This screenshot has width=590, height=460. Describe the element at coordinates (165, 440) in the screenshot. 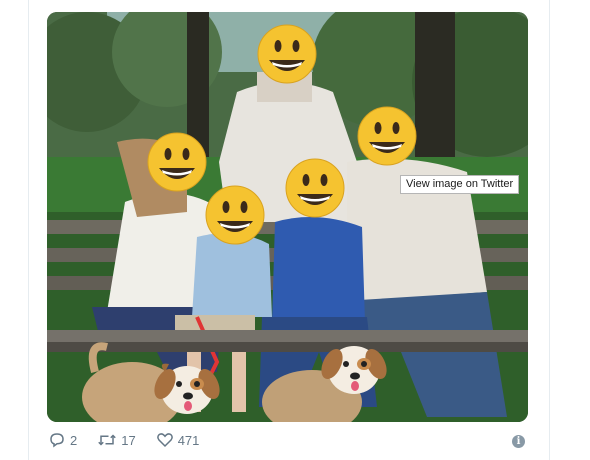

I see `heart-icon` at that location.